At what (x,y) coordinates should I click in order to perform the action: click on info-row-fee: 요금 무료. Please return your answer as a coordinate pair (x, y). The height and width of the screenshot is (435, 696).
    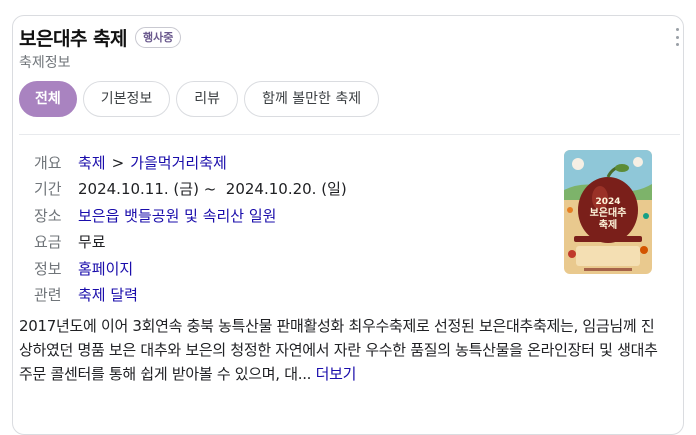
    Looking at the image, I should click on (190, 242).